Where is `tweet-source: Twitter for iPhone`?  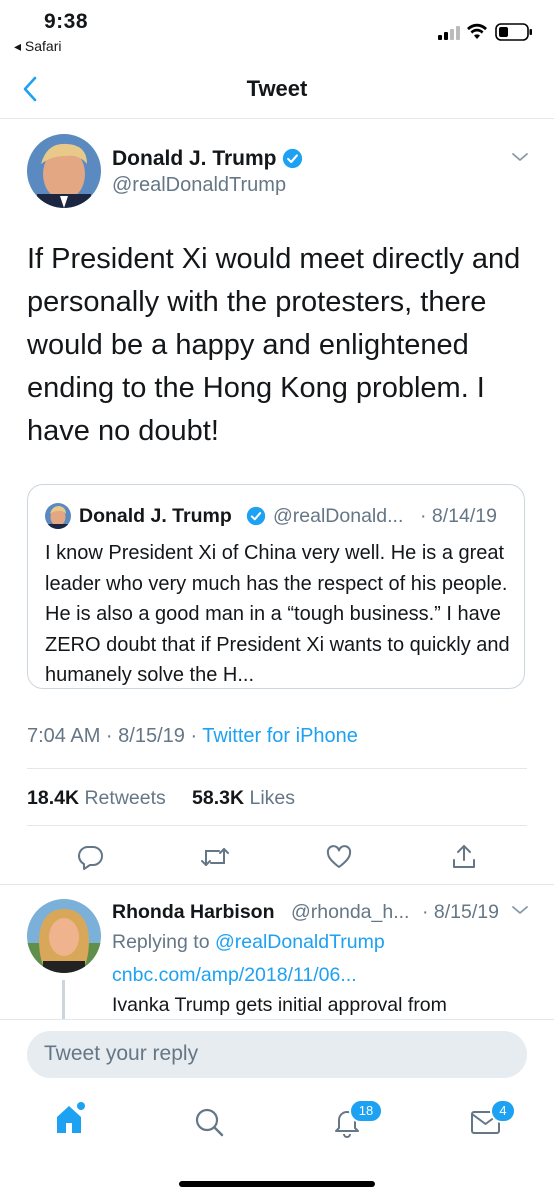
tweet-source: Twitter for iPhone is located at coordinates (280, 736).